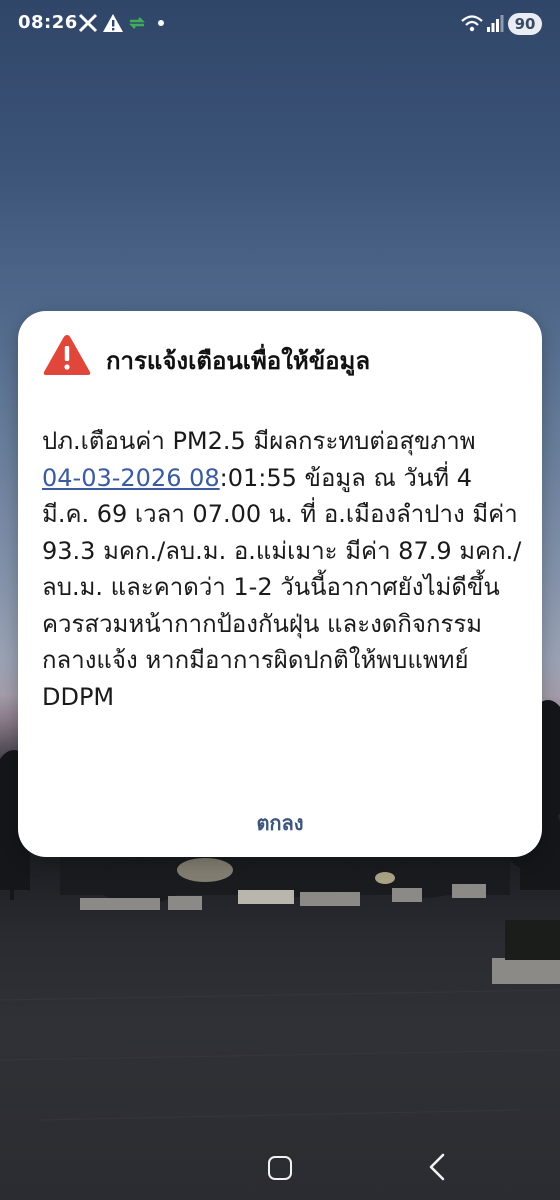 The height and width of the screenshot is (1200, 560). Describe the element at coordinates (280, 1168) in the screenshot. I see `nav-home-button` at that location.